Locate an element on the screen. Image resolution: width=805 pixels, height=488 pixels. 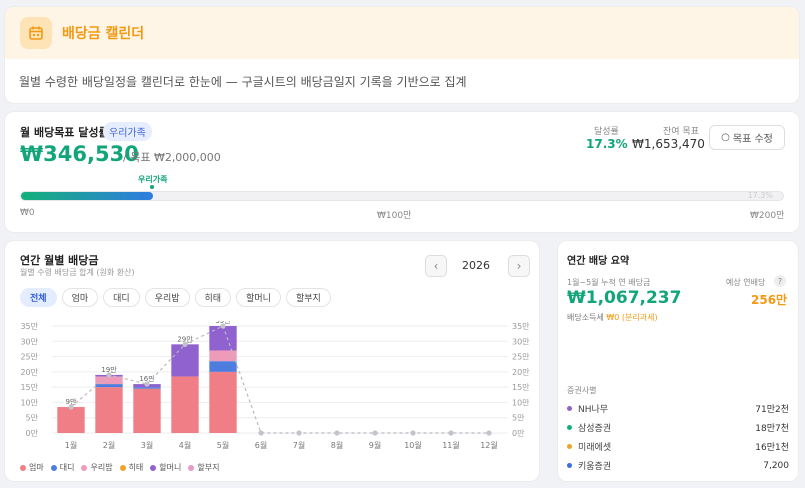
broker-row: 삼성증권 18만7천 is located at coordinates (678, 427).